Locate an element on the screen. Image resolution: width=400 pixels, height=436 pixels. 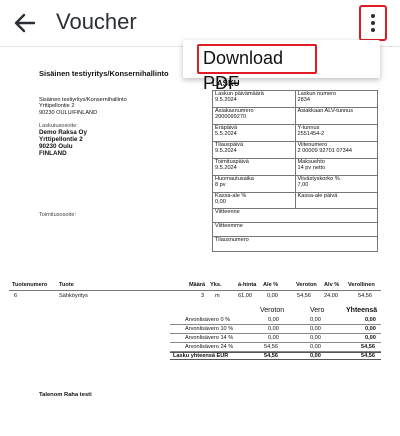
cell: Lasku yhteensä EUR is located at coordinates (201, 356).